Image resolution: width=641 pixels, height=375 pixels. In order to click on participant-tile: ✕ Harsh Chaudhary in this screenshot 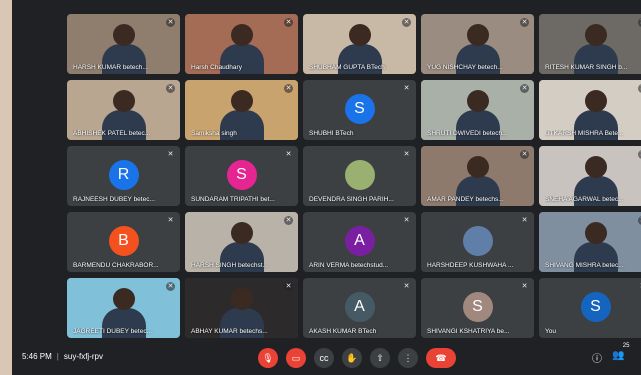, I will do `click(241, 44)`.